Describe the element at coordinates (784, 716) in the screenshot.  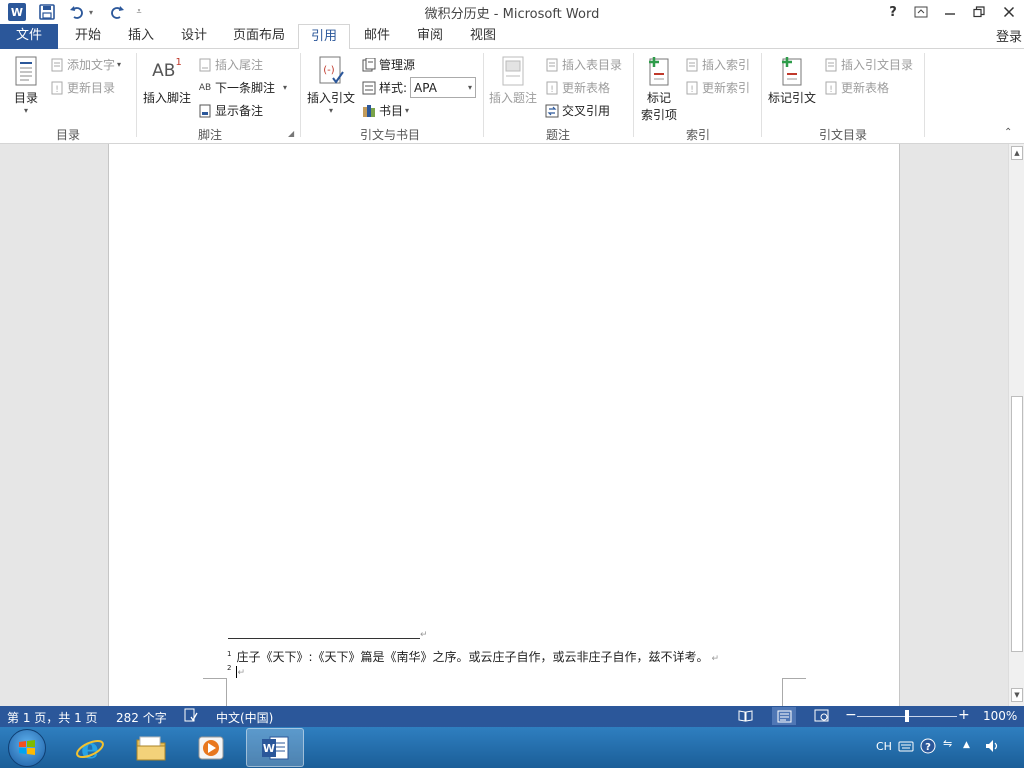
I see `print-layout-icon` at that location.